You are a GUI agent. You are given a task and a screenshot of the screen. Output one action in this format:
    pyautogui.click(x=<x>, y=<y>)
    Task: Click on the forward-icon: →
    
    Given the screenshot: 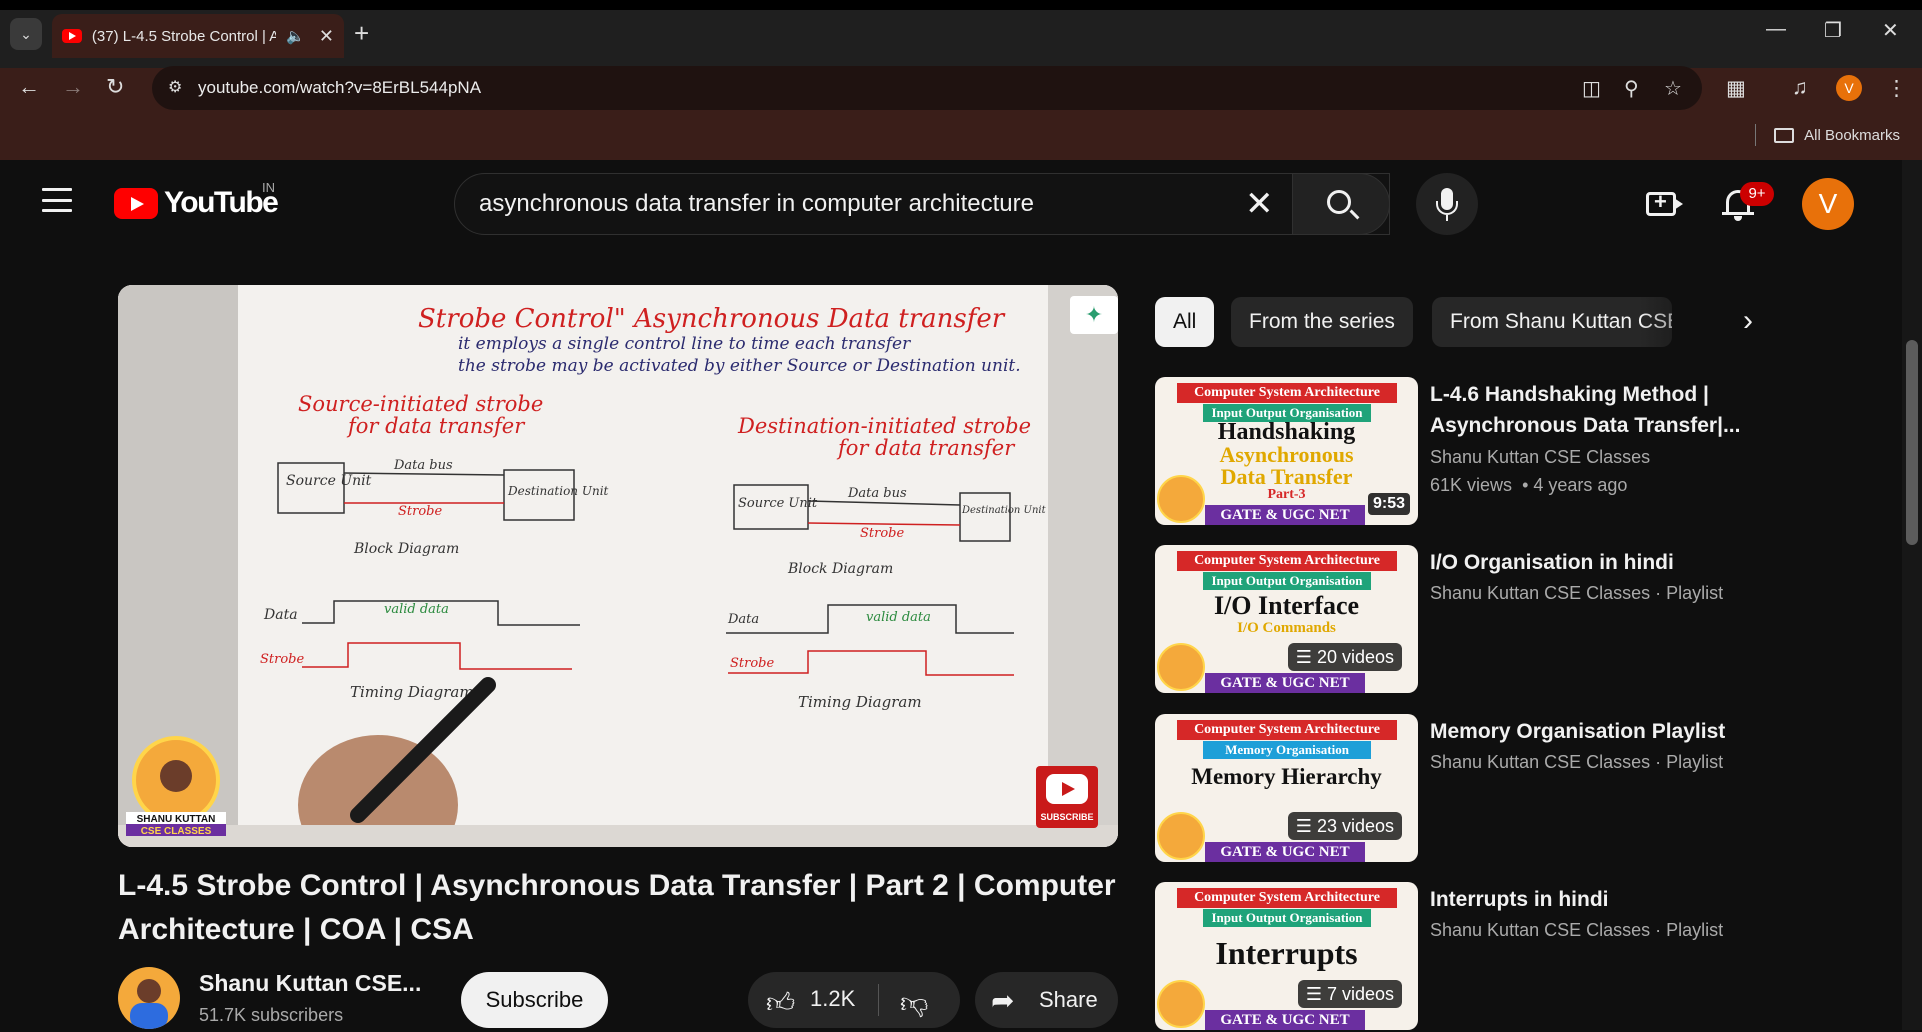 What is the action you would take?
    pyautogui.click(x=73, y=87)
    